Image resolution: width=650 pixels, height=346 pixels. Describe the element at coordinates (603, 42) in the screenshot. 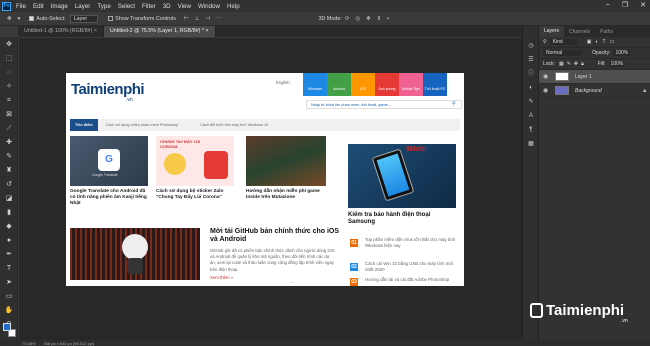

I see `filter-type-icon: T` at that location.